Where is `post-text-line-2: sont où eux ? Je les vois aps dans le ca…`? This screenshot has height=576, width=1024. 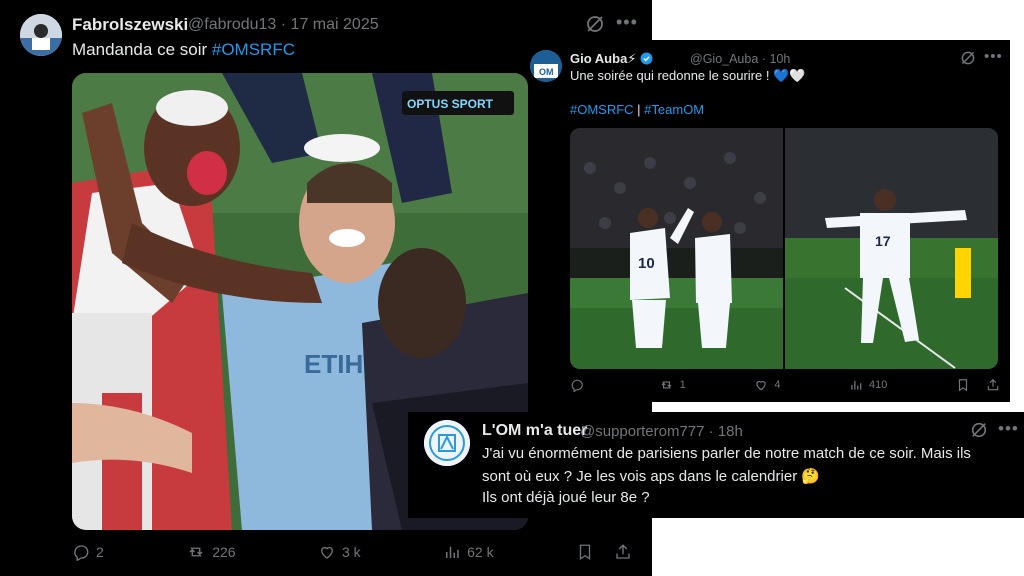
post-text-line-2: sont où eux ? Je les vois aps dans le ca… is located at coordinates (651, 476).